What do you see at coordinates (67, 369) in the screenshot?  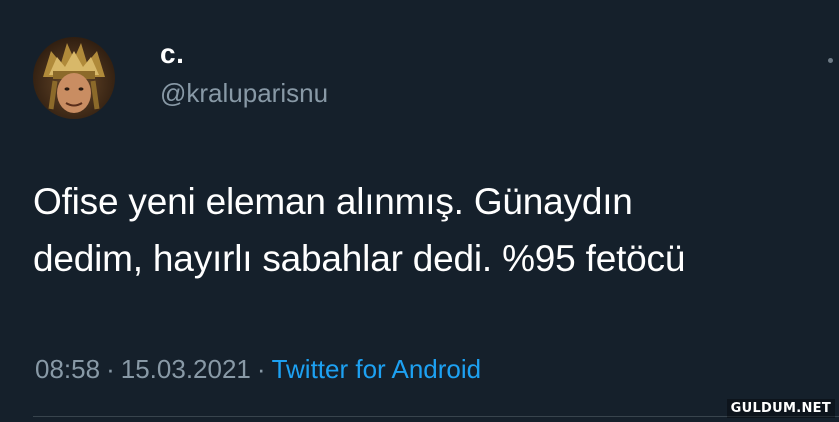 I see `tweet-time: 08:58` at bounding box center [67, 369].